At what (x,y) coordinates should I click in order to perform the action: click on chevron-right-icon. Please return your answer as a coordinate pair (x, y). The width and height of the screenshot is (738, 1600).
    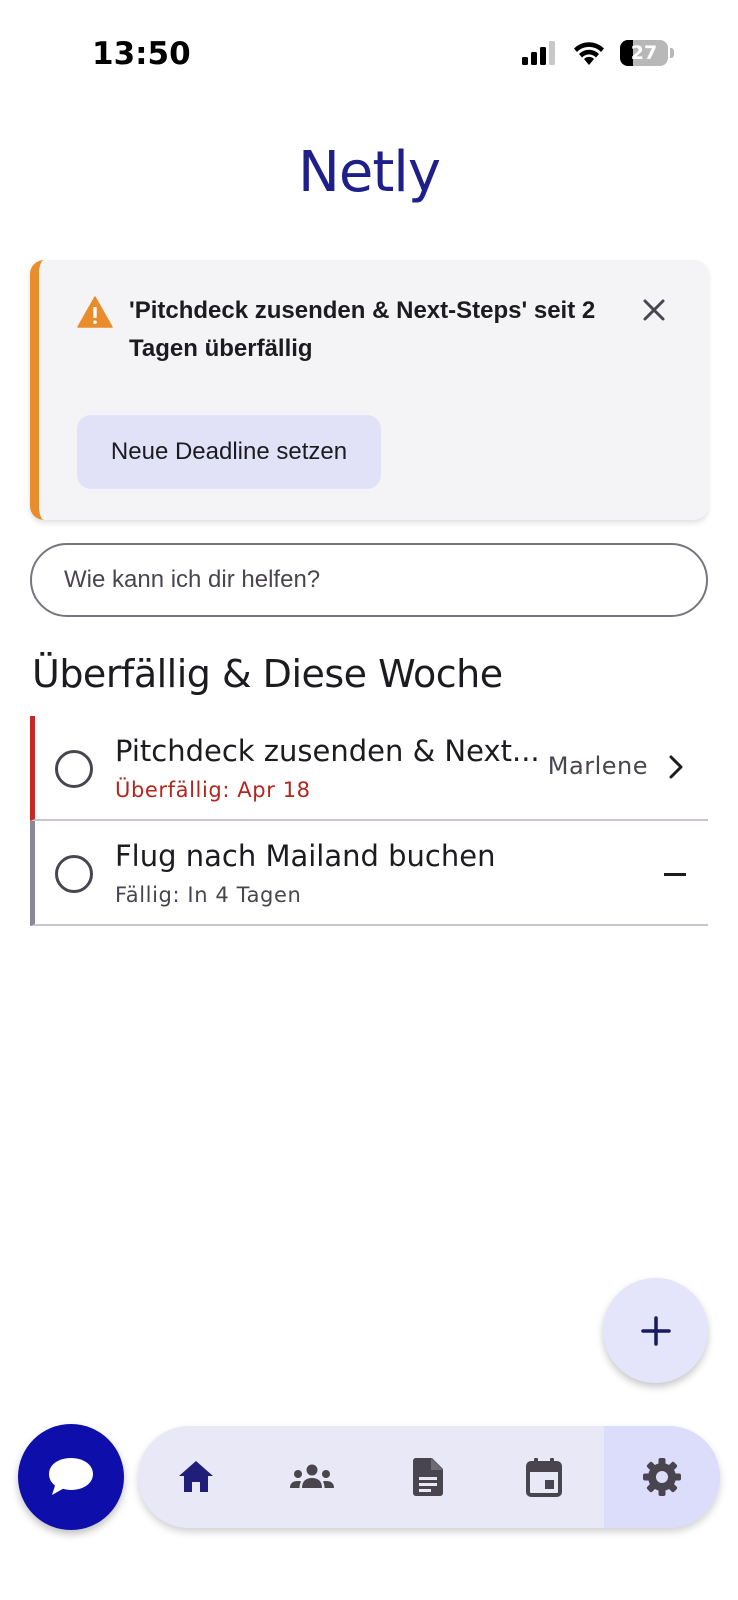
    Looking at the image, I should click on (676, 767).